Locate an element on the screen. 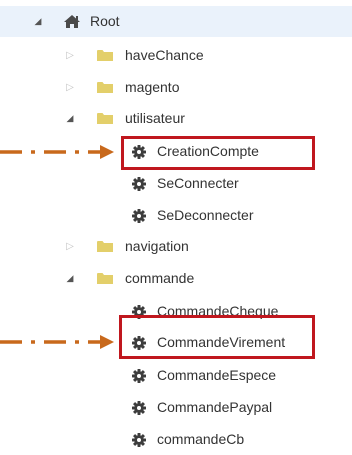  tree-node-label: SeDeconnecter is located at coordinates (205, 215).